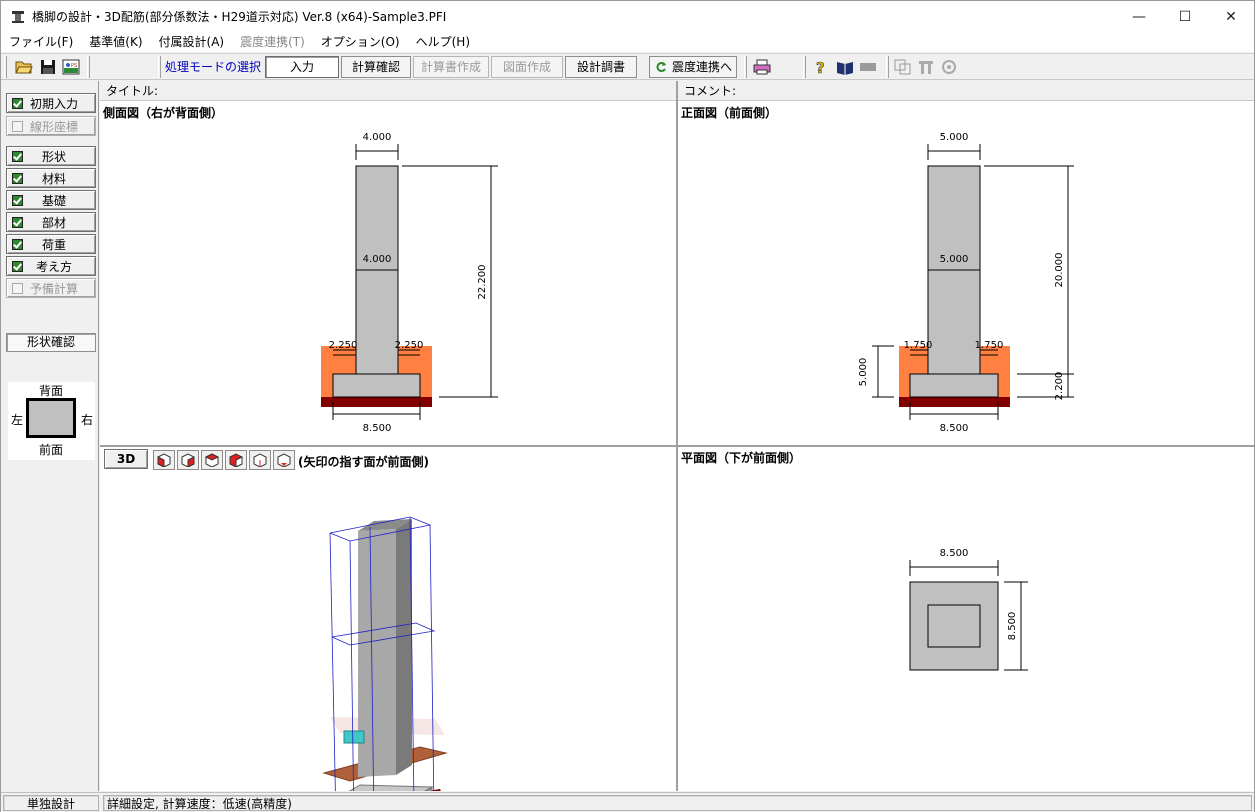 Image resolution: width=1255 pixels, height=812 pixels. Describe the element at coordinates (1231, 16) in the screenshot. I see `close-button: ✕` at that location.